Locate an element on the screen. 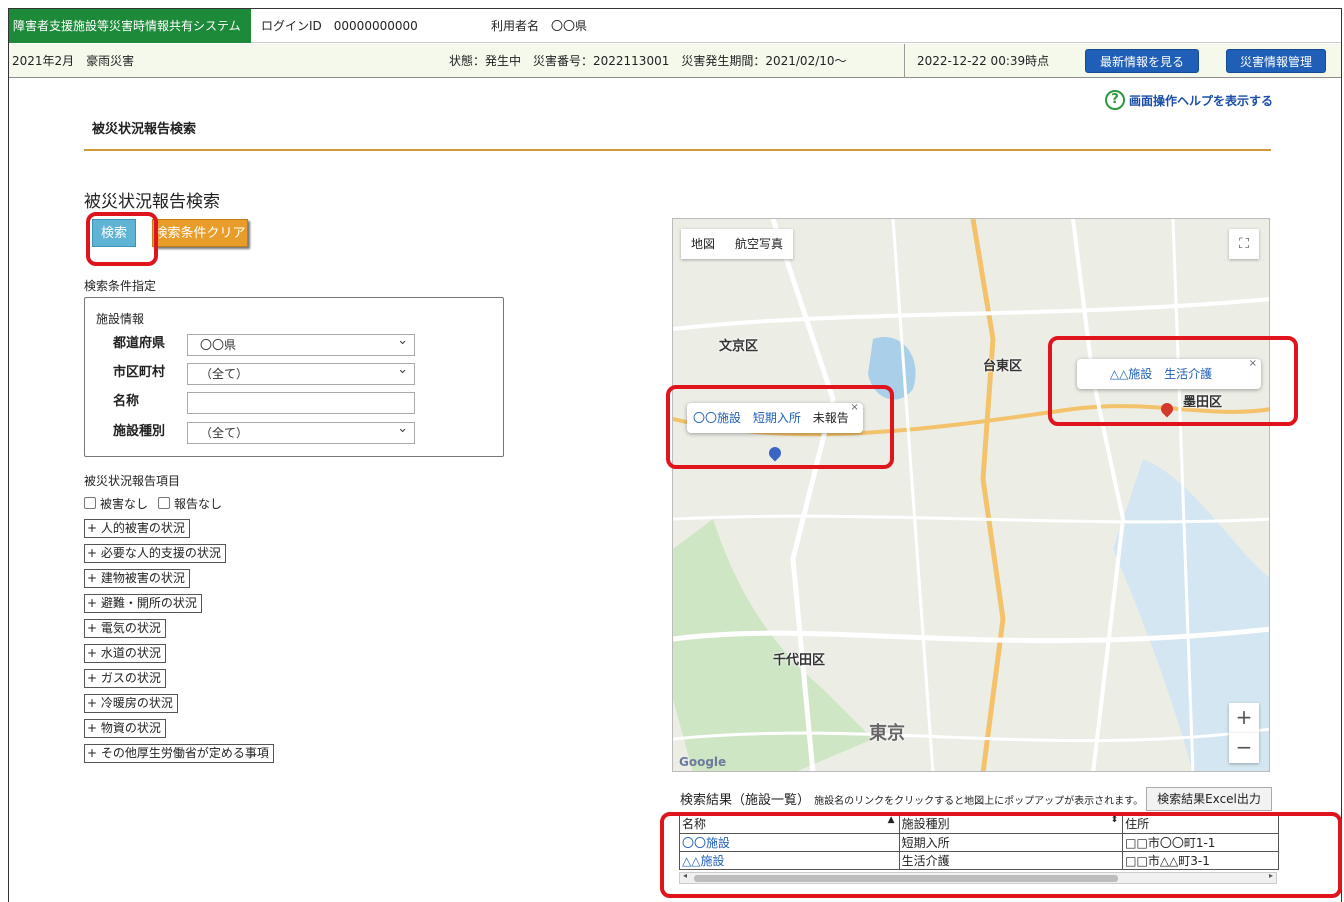 The image size is (1344, 902). help-link-text: 画面操作ヘルプを表示する is located at coordinates (1201, 100).